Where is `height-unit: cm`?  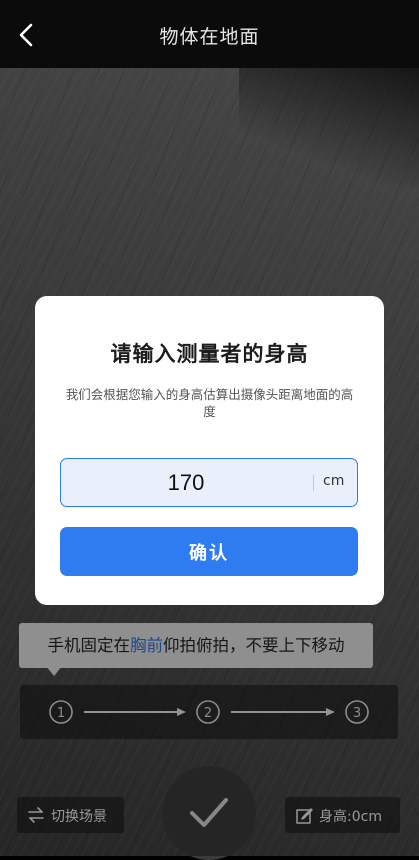
height-unit: cm is located at coordinates (334, 481).